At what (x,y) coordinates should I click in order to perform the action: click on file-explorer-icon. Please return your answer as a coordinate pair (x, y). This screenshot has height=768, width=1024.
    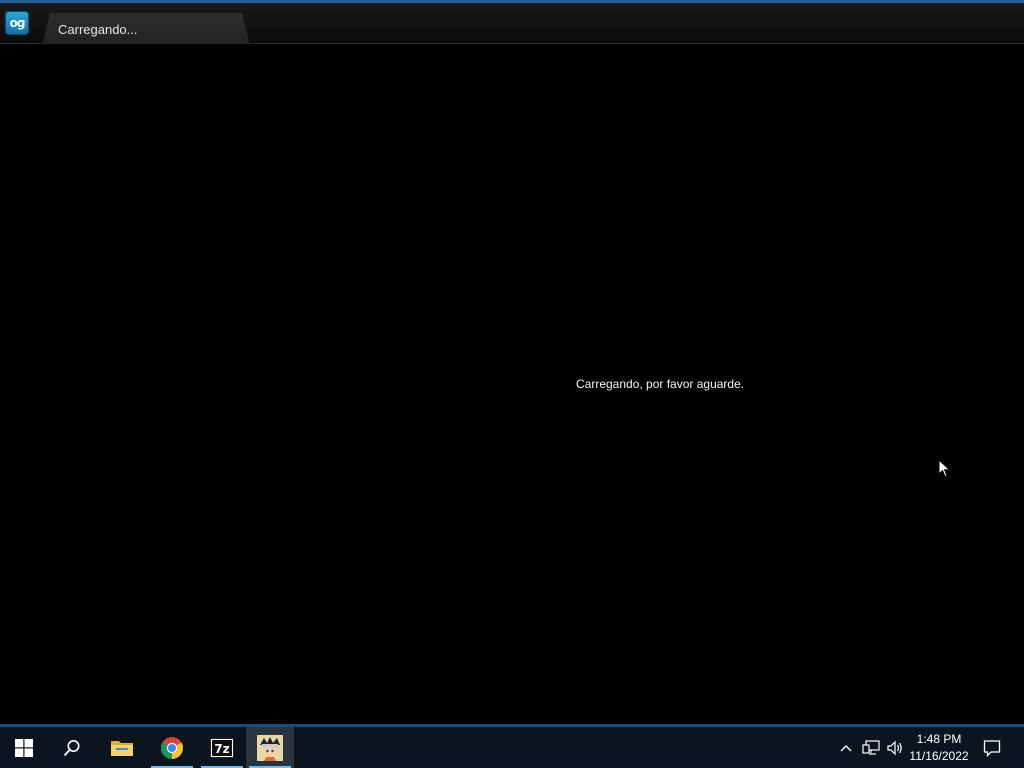
    Looking at the image, I should click on (122, 747).